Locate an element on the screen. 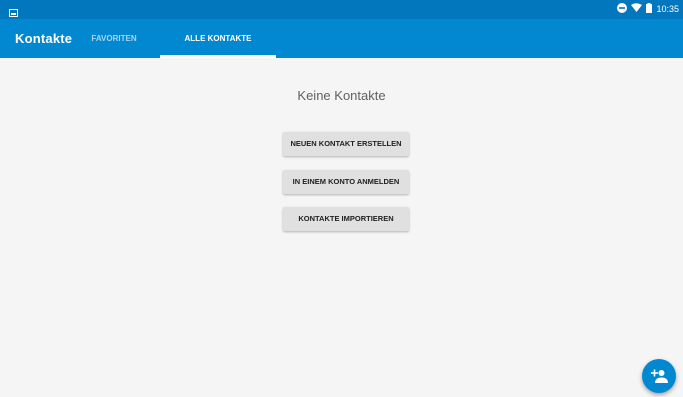 The height and width of the screenshot is (397, 683). app-bar: Kontakte FAVORITEN ALLE KONTAKTE is located at coordinates (341, 38).